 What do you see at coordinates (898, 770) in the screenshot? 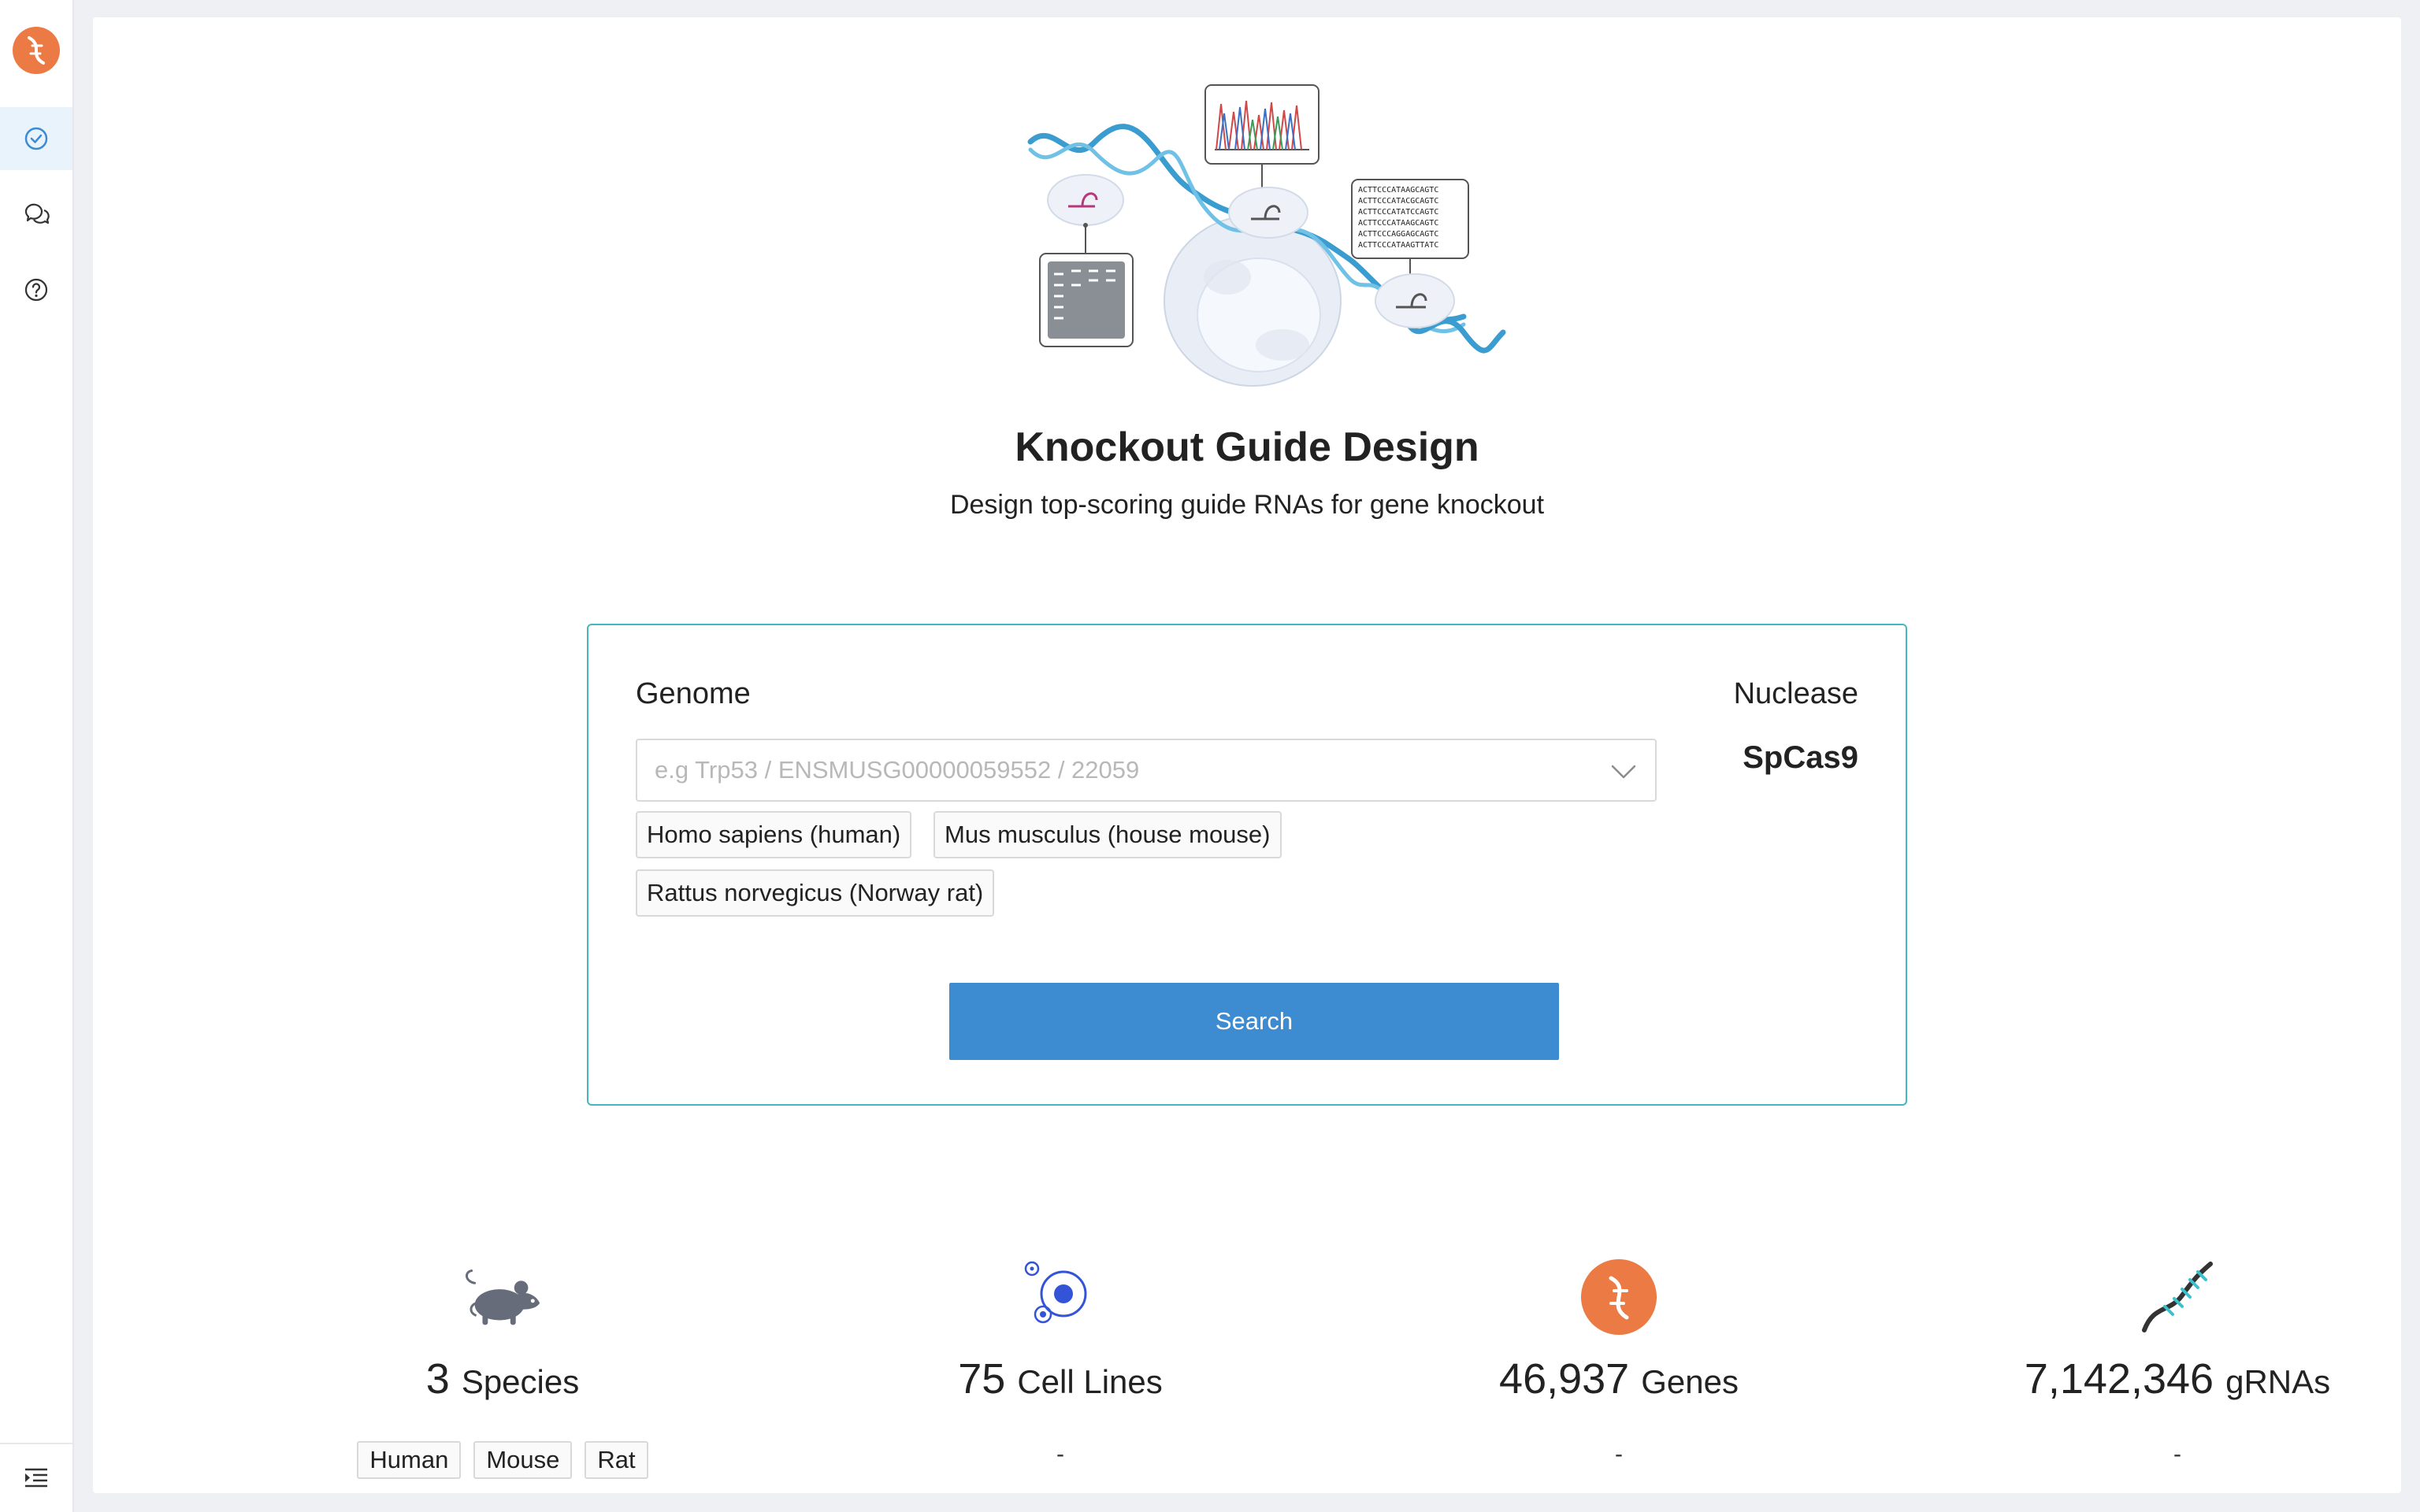
I see `gene-search-placeholder: e.g Trp53 / ENSMUSG00000059552 / 22059` at bounding box center [898, 770].